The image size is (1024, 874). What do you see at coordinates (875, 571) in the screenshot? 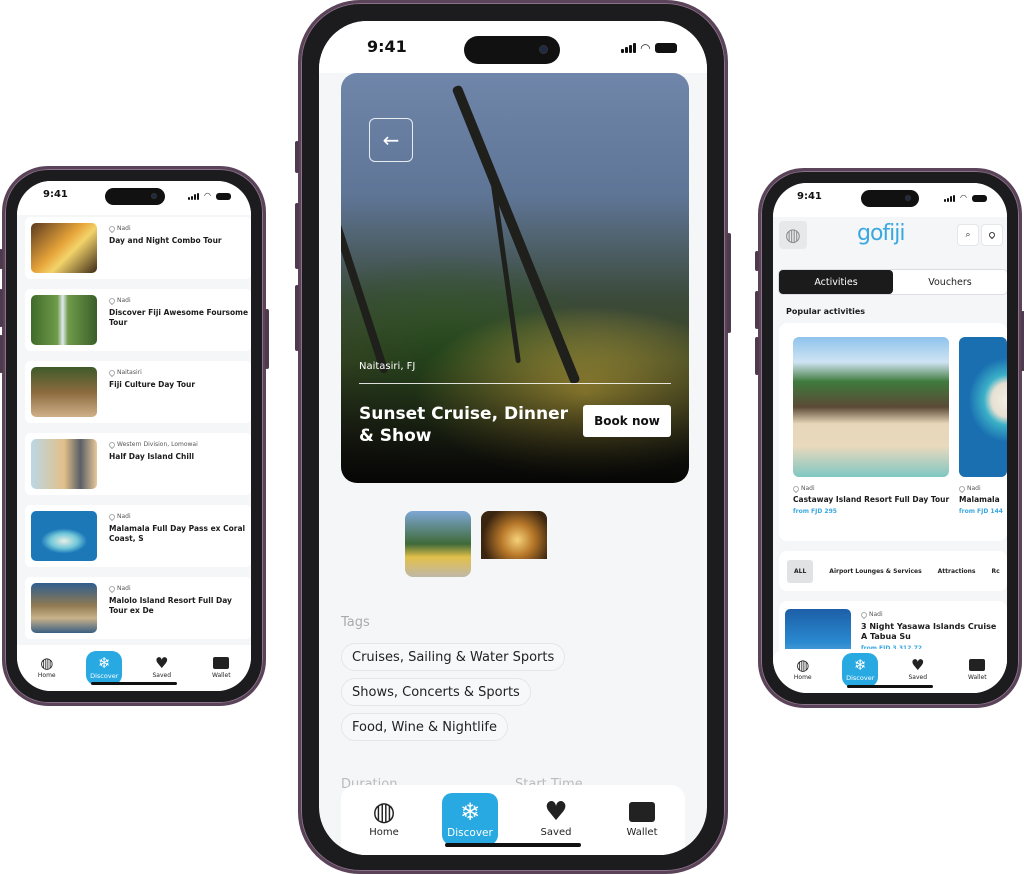
I see `filter-chip: Airport Lounges & Services` at bounding box center [875, 571].